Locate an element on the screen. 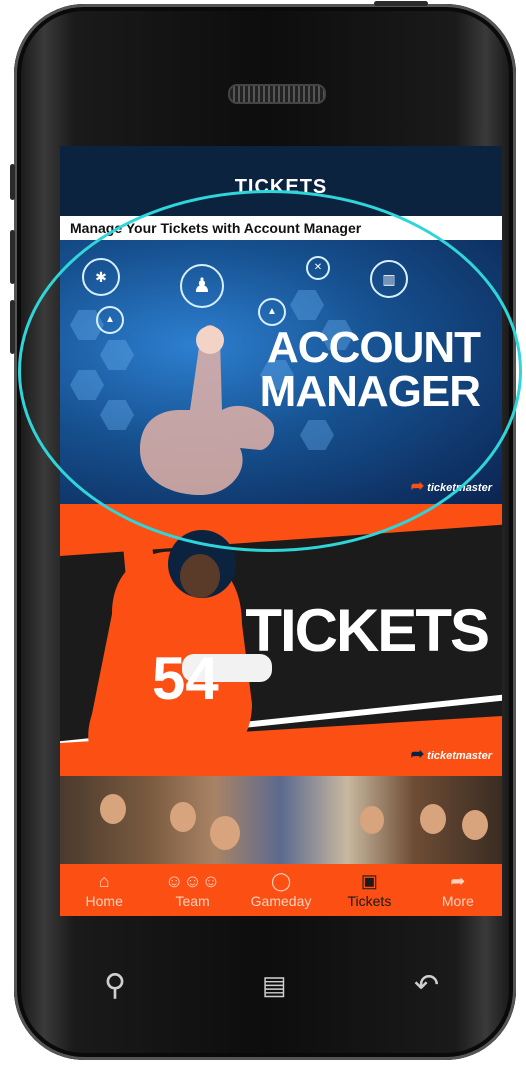 The height and width of the screenshot is (1065, 526). jersey-number: 54 is located at coordinates (185, 678).